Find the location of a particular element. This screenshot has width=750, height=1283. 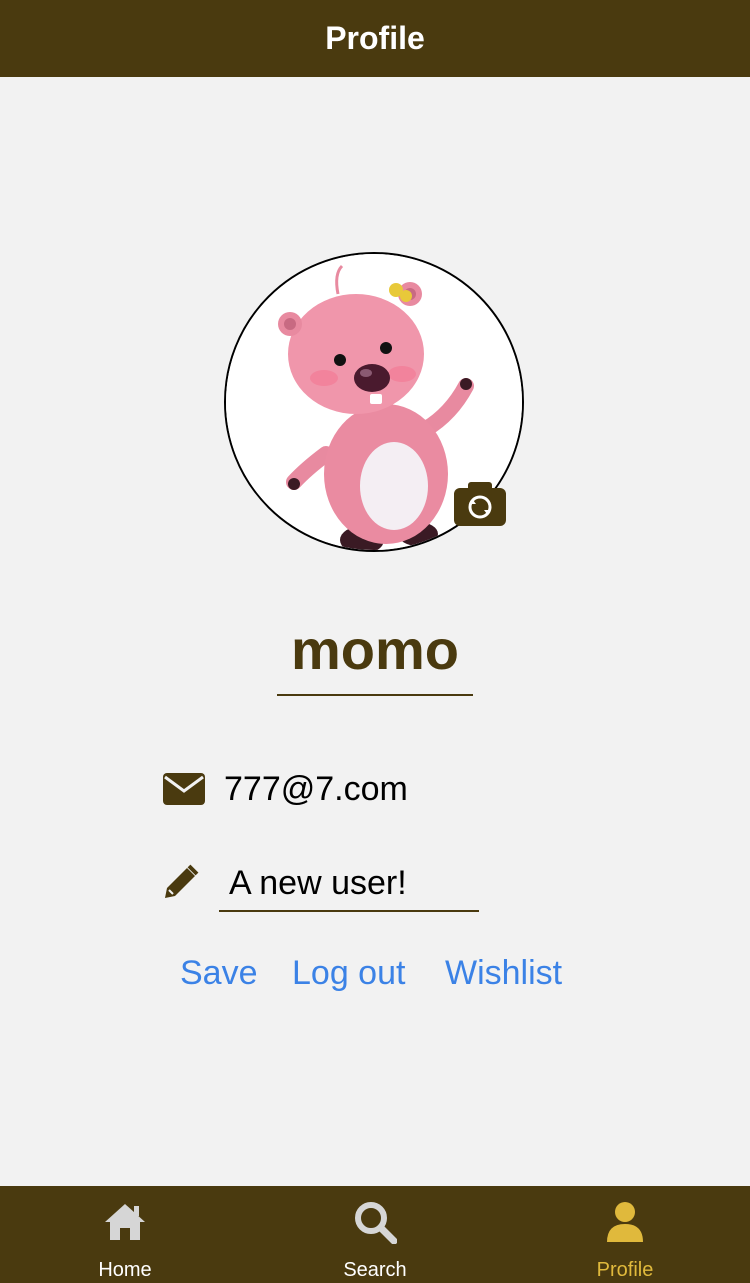

tab-home-label: Home is located at coordinates (125, 1270).